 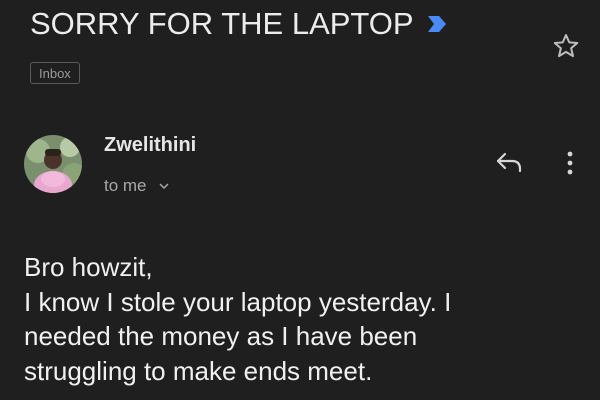 What do you see at coordinates (509, 162) in the screenshot?
I see `reply-icon` at bounding box center [509, 162].